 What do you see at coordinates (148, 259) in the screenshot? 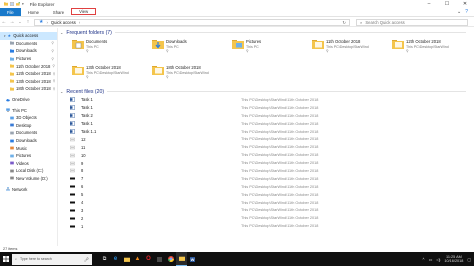
I see `opera-icon: O` at bounding box center [148, 259].